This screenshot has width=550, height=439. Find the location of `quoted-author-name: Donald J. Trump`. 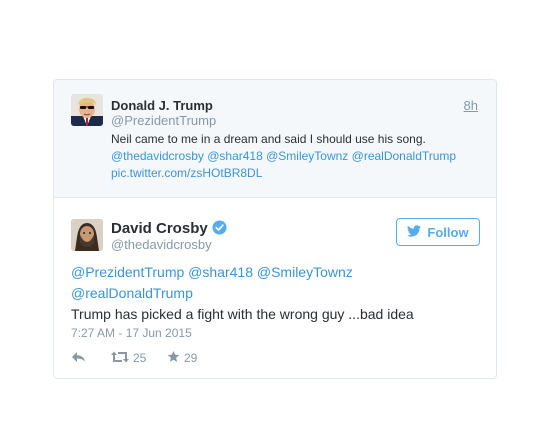

quoted-author-name: Donald J. Trump is located at coordinates (162, 105).